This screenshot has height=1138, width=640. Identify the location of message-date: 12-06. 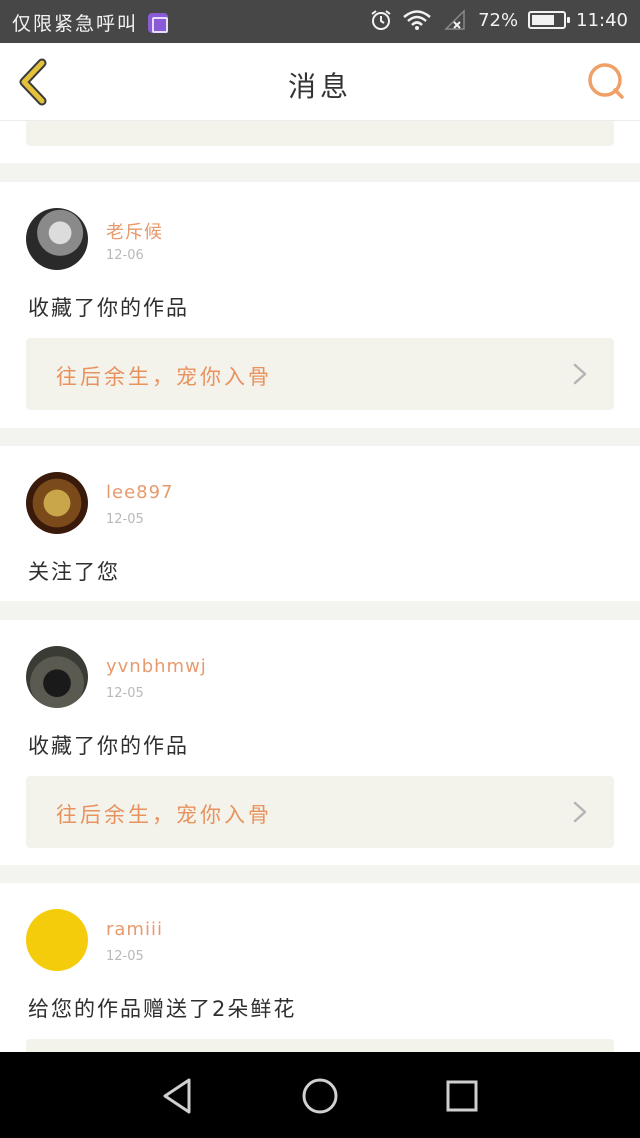
(125, 255).